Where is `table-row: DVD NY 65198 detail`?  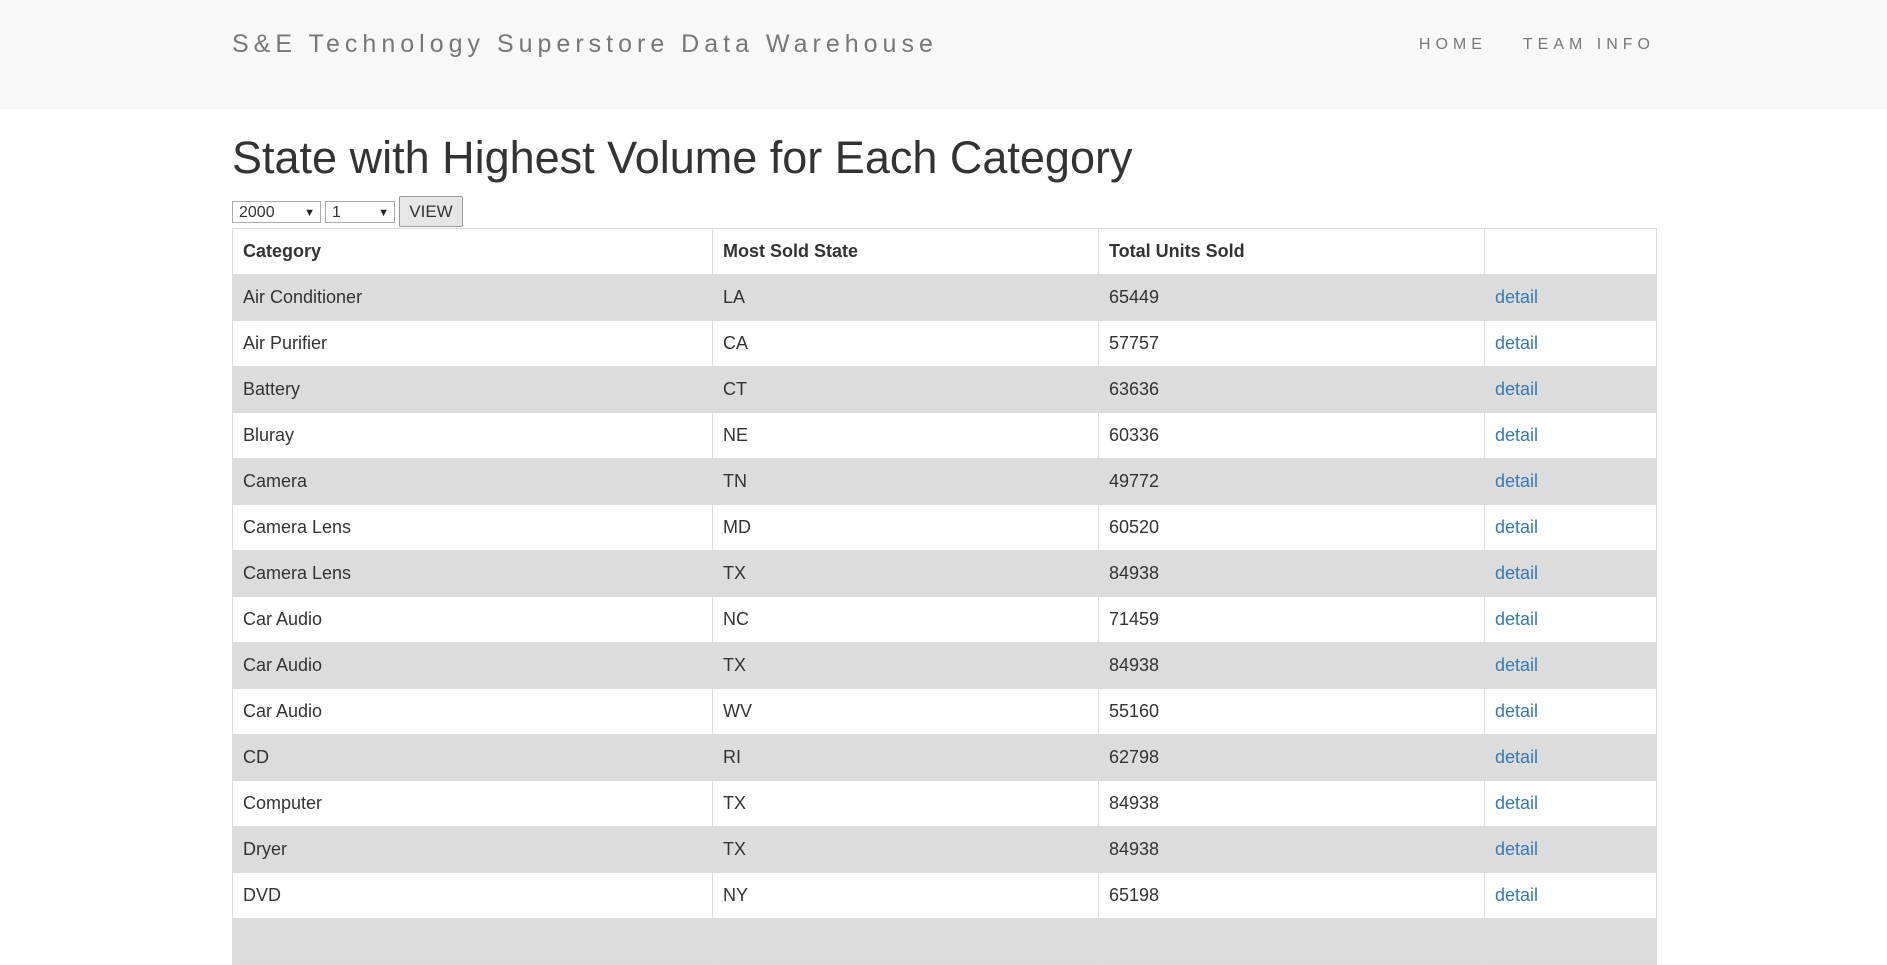
table-row: DVD NY 65198 detail is located at coordinates (944, 895).